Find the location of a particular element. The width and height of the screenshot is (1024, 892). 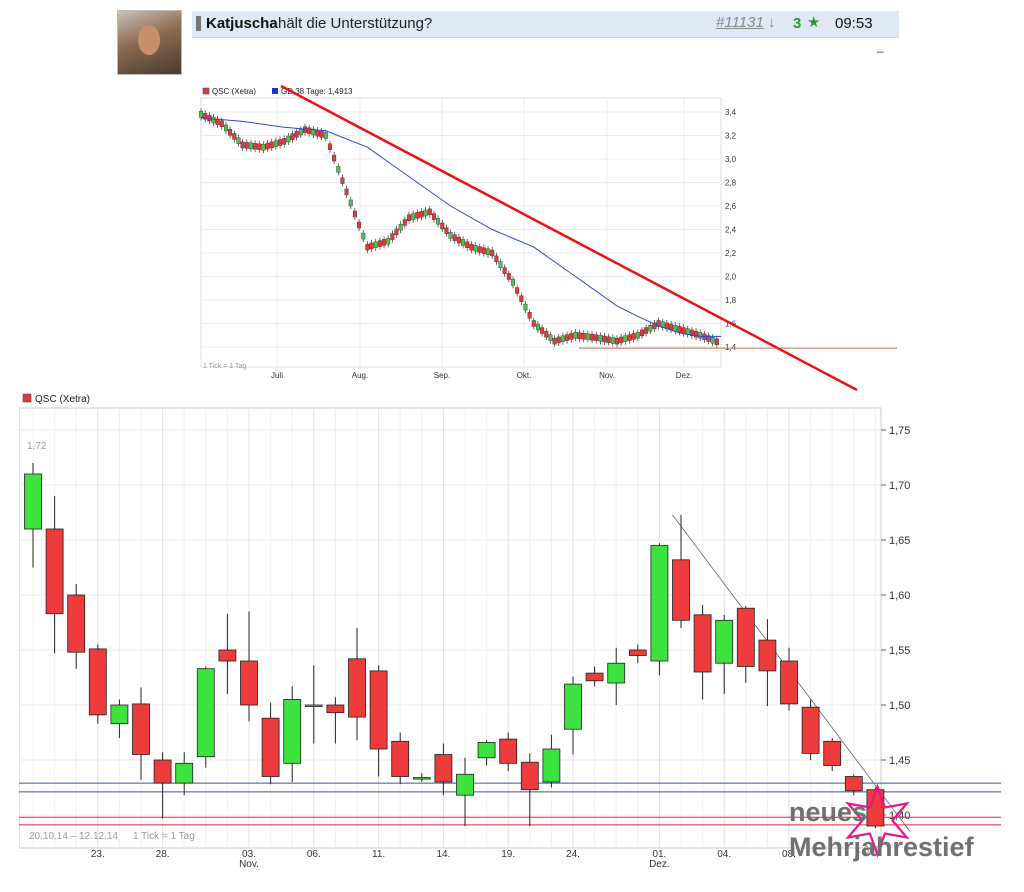

post-marker is located at coordinates (198, 23).